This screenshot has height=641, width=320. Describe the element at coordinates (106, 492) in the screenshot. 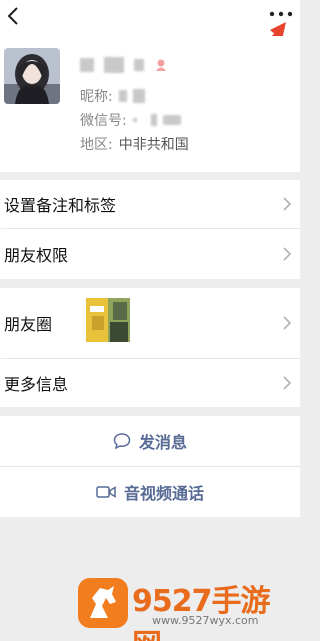

I see `video-camera-icon` at that location.